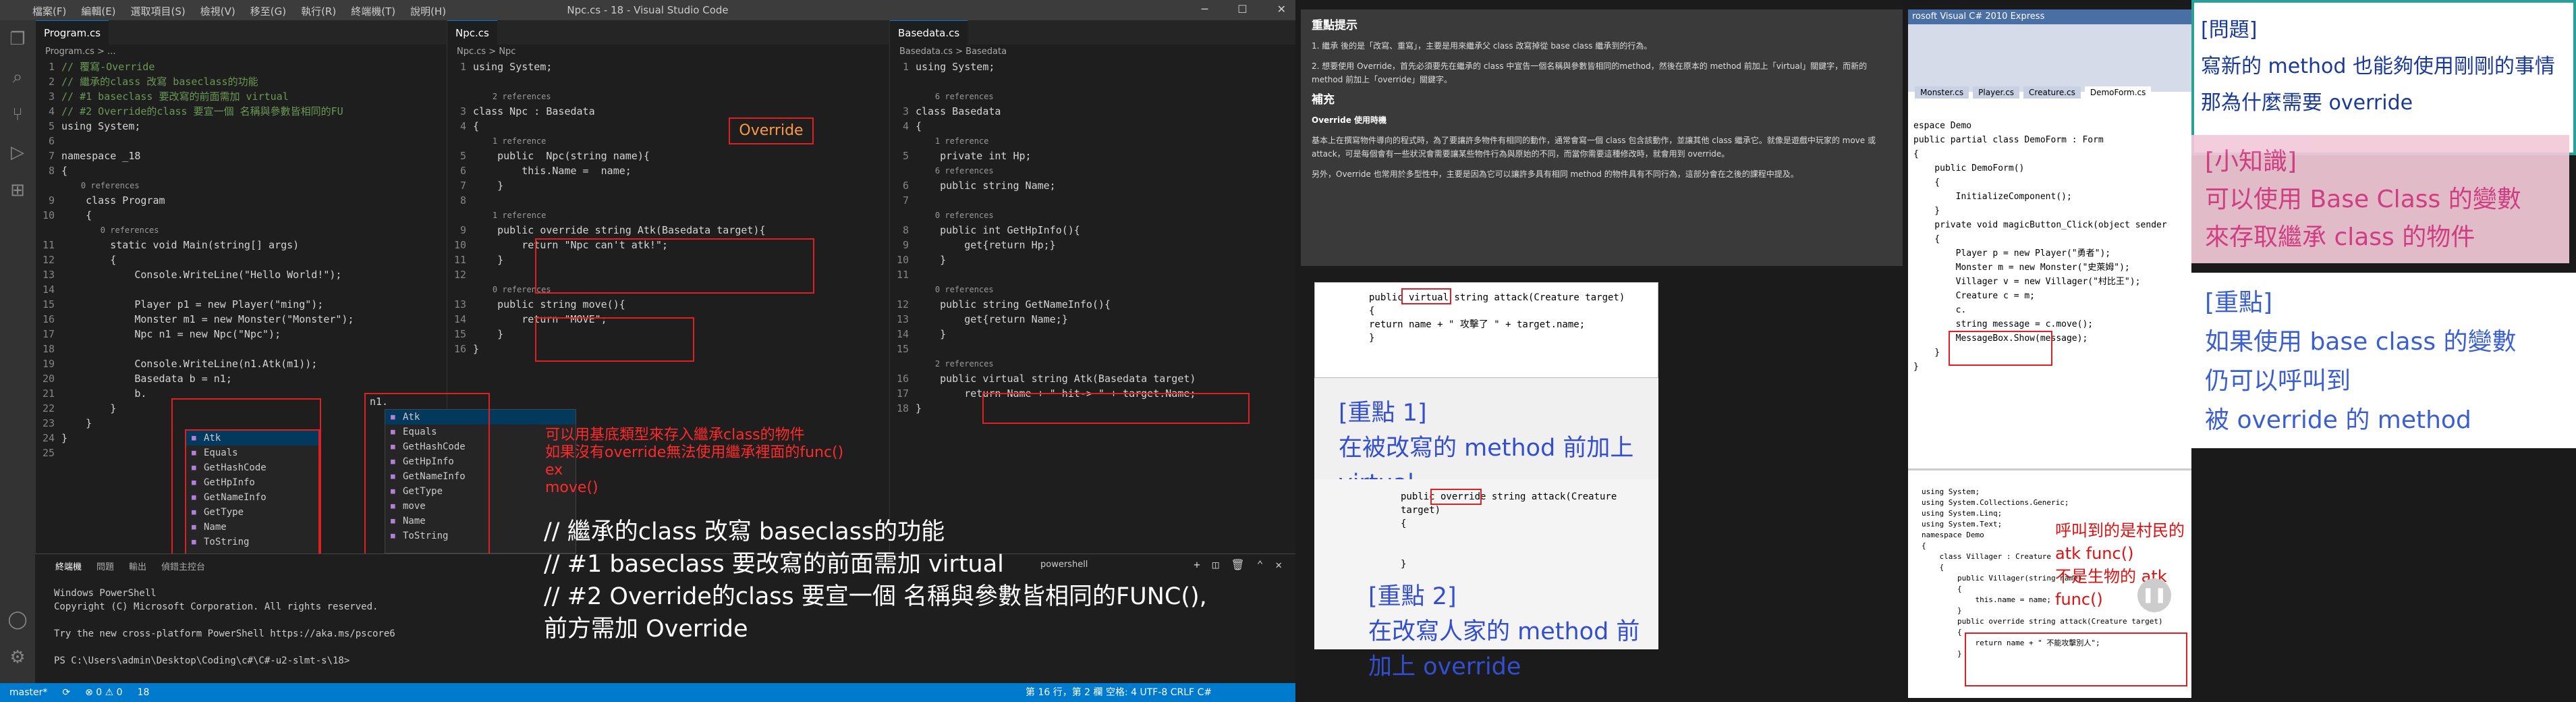  What do you see at coordinates (17, 657) in the screenshot?
I see `settings-gear-icon: ⚙` at bounding box center [17, 657].